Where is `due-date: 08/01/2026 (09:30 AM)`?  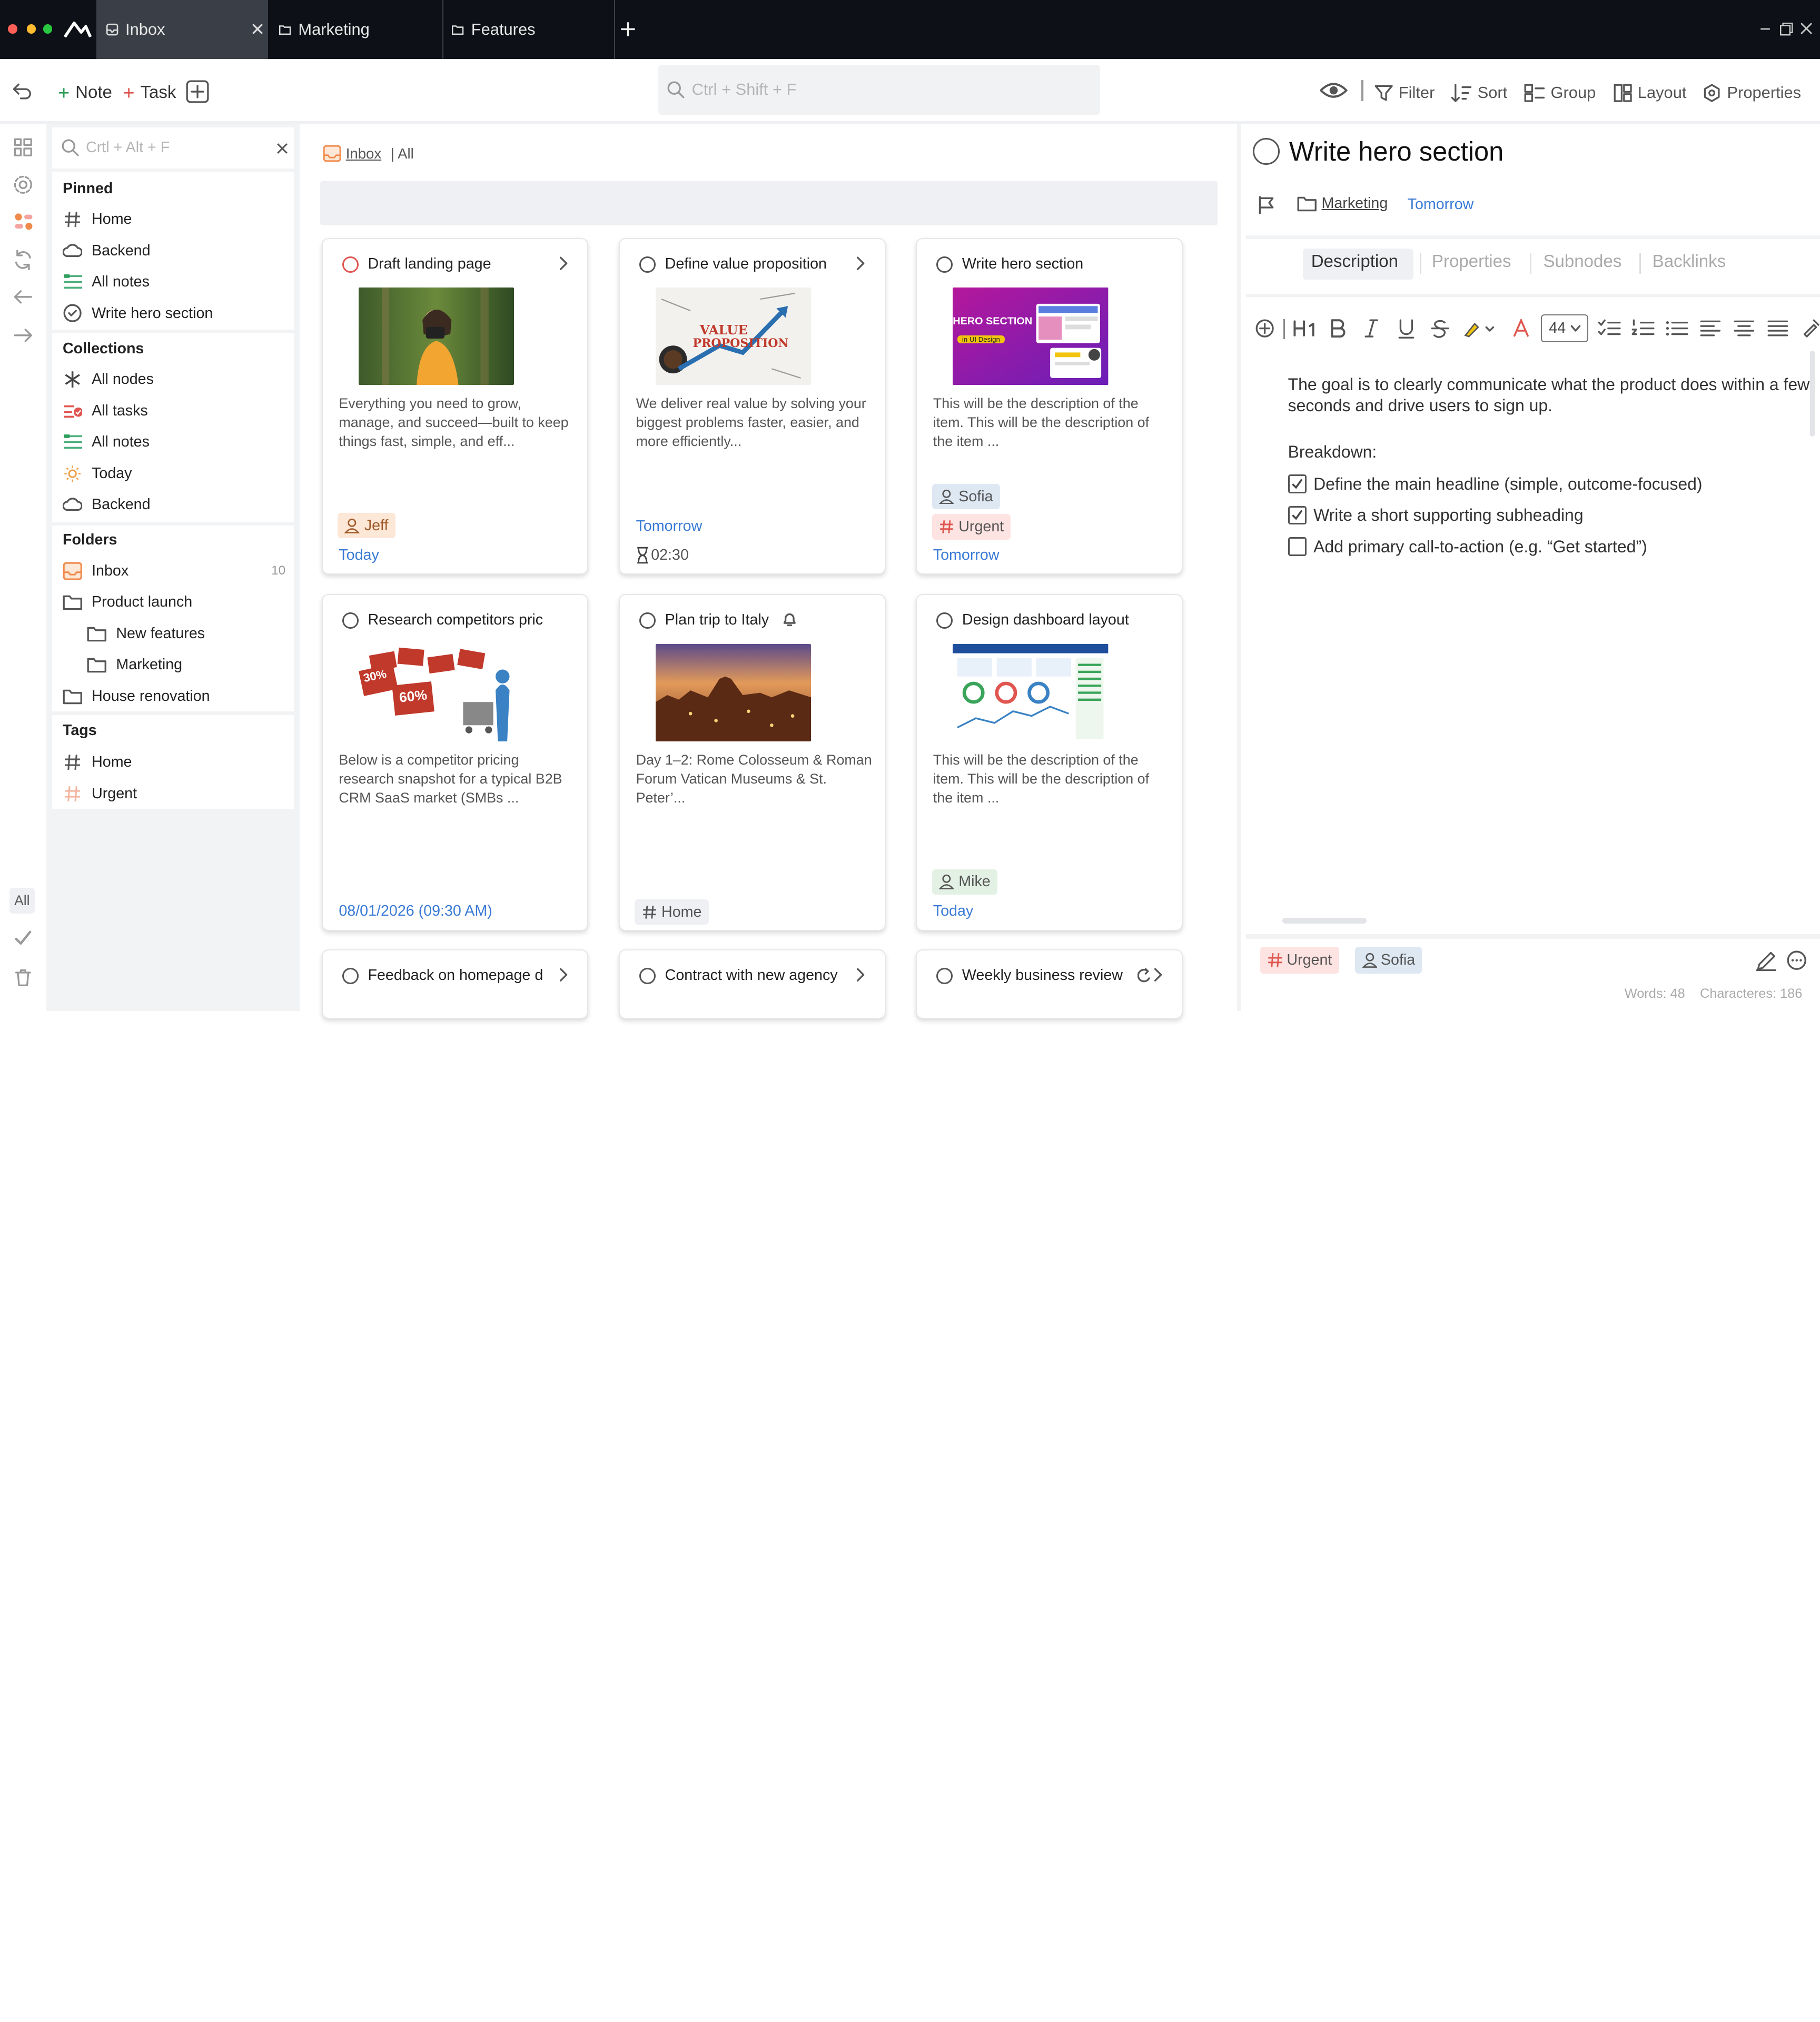 due-date: 08/01/2026 (09:30 AM) is located at coordinates (415, 912).